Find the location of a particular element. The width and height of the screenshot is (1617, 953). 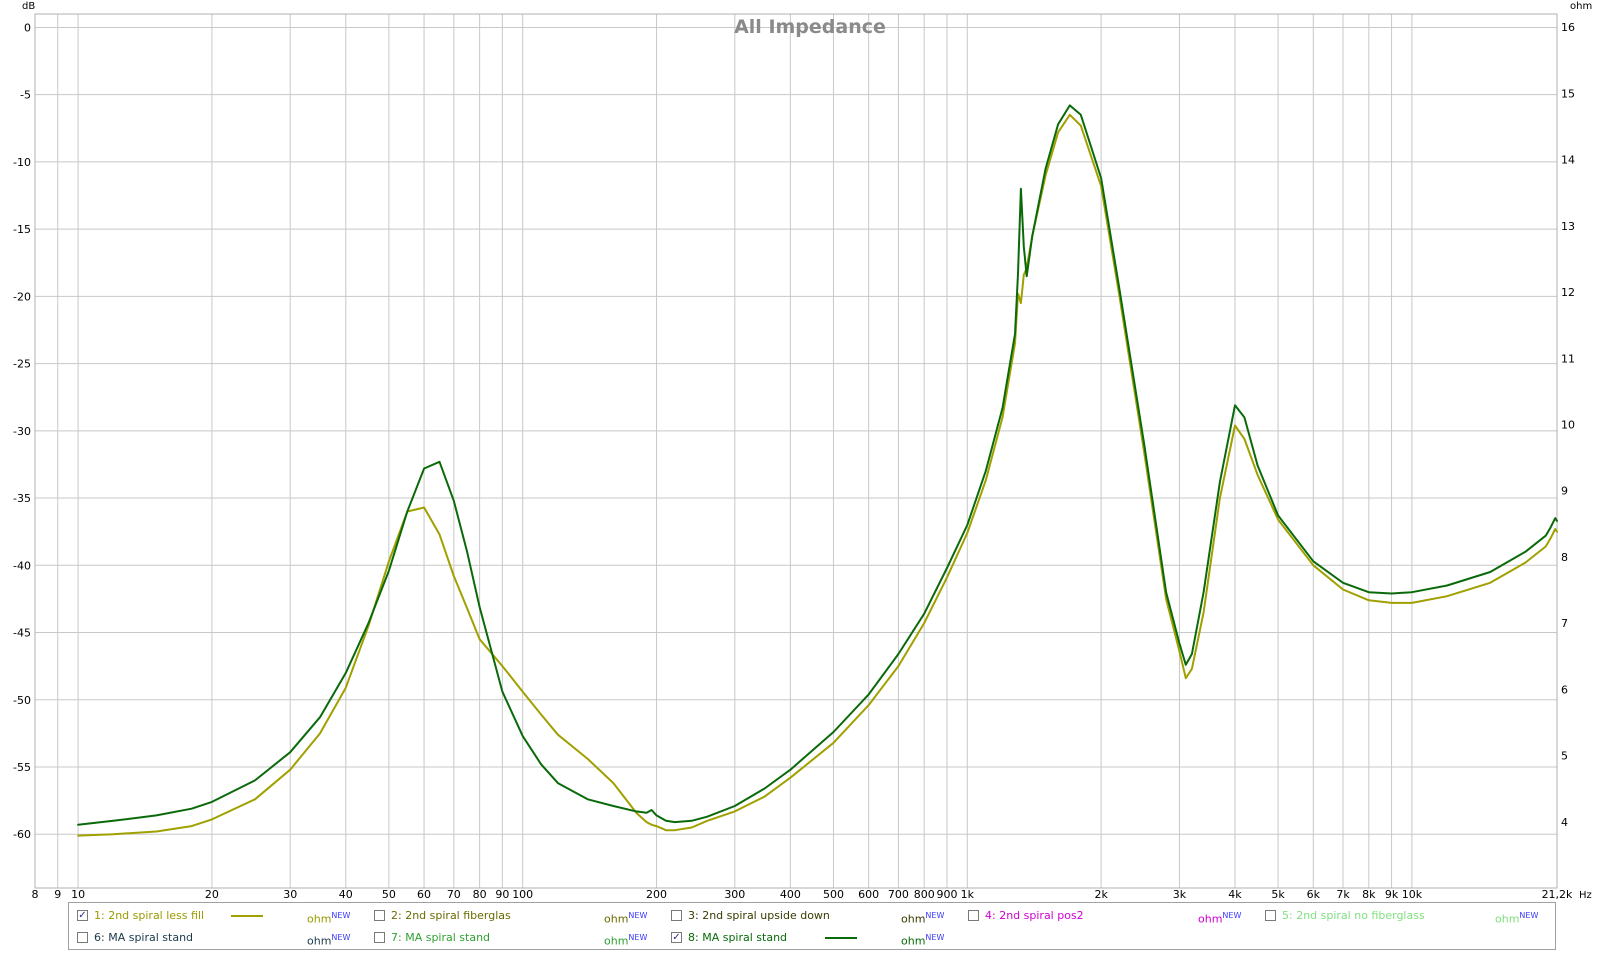

legend-unit-6: ohmNEW is located at coordinates (329, 940).